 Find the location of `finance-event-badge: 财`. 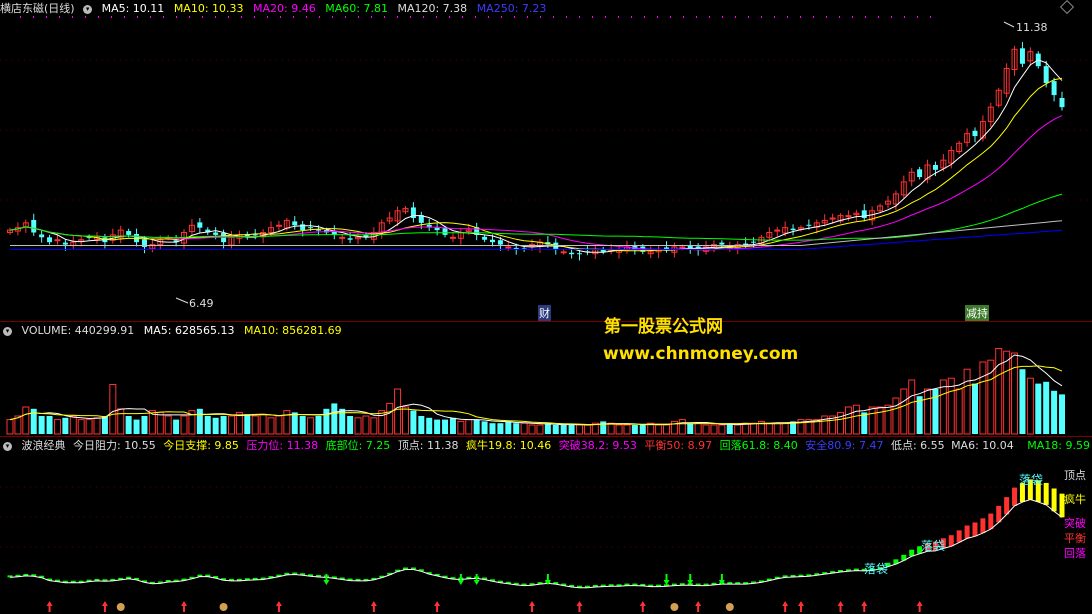

finance-event-badge: 财 is located at coordinates (544, 313).